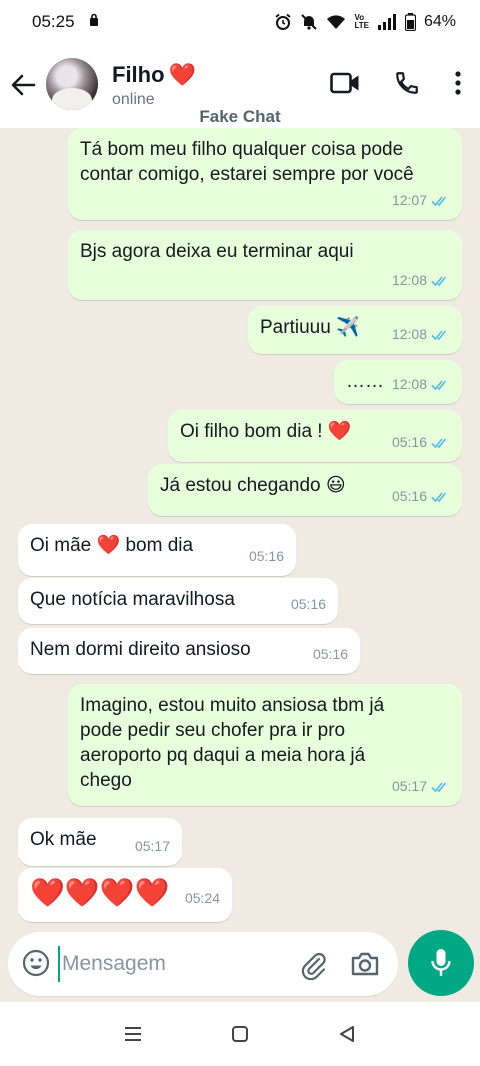 The image size is (480, 1066). What do you see at coordinates (439, 21) in the screenshot?
I see `battery-percent: 64%` at bounding box center [439, 21].